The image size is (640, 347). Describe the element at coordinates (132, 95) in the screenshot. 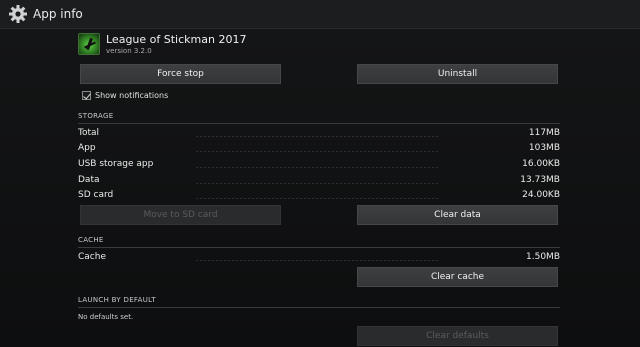

I see `show-notifications-label: Show notifications` at that location.